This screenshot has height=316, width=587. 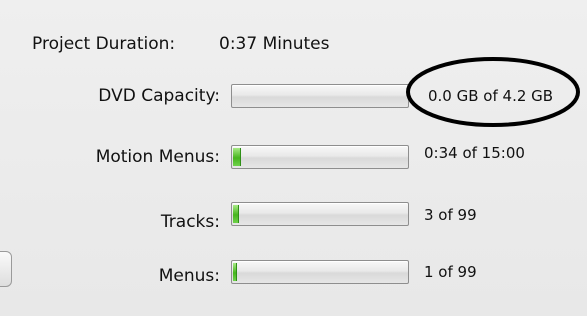 I want to click on tracks-label: Tracks:, so click(x=190, y=222).